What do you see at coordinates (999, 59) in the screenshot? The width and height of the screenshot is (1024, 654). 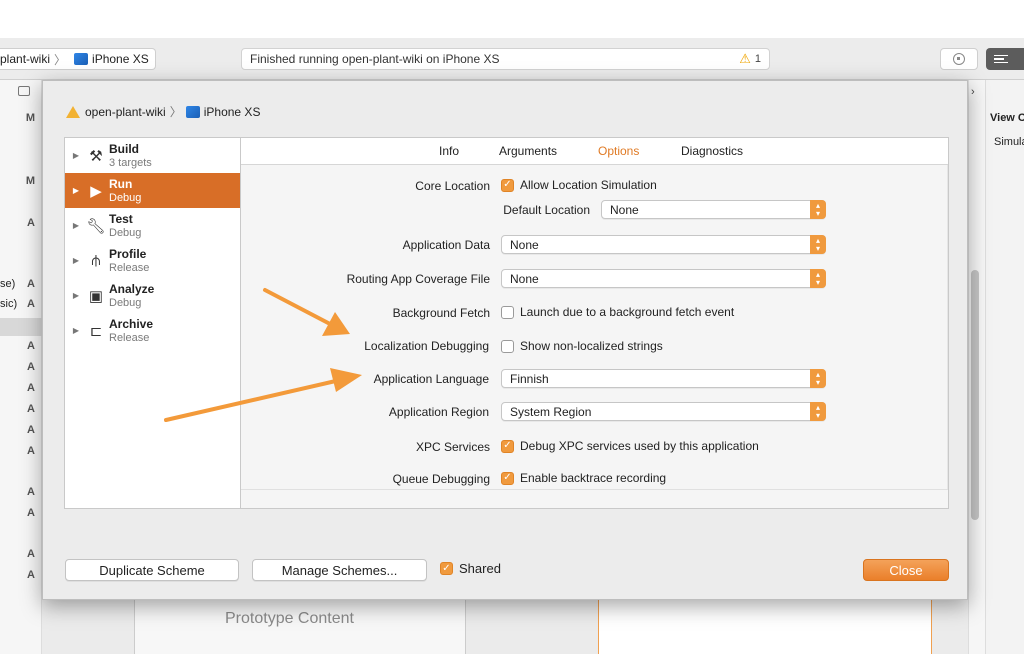 I see `editor-icon-line` at bounding box center [999, 59].